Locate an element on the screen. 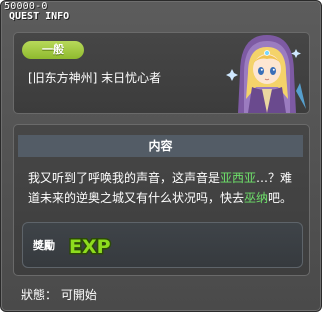 This screenshot has height=312, width=322. reward-label: 獎勵 is located at coordinates (44, 245).